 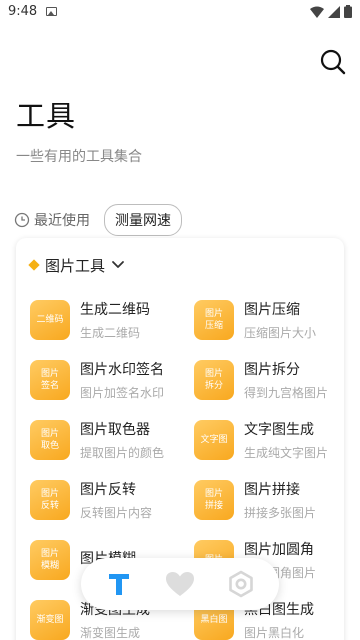 I want to click on invert-tool-icon: 图片 反转, so click(x=50, y=500).